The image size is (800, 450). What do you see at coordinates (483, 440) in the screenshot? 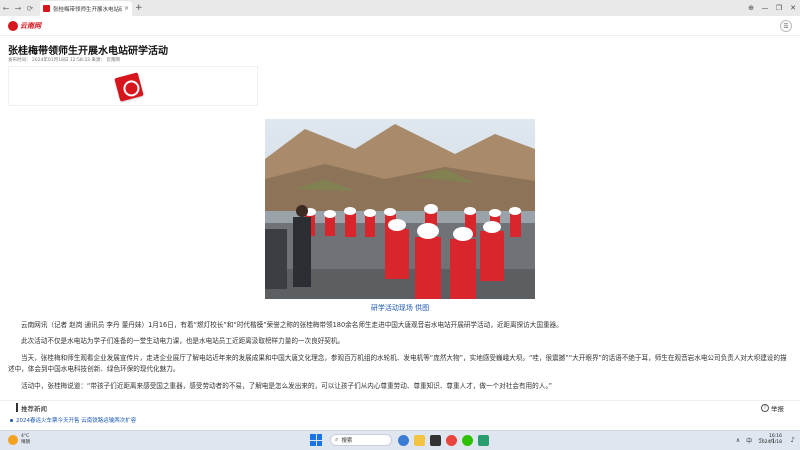
I see `browser-app-icon` at bounding box center [483, 440].